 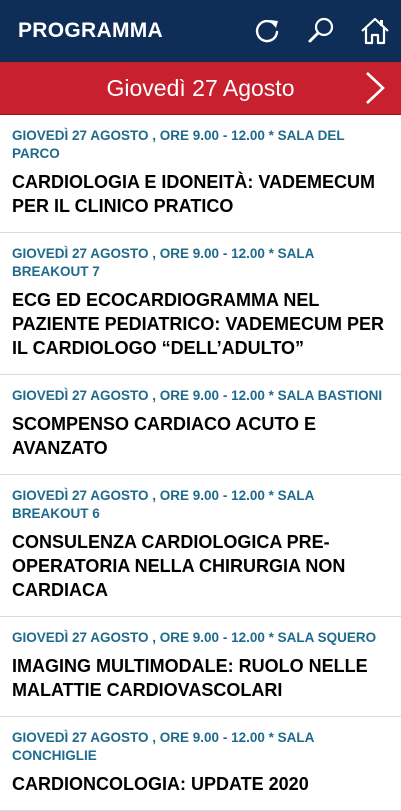 I want to click on date-bar: Giovedì 27 Agosto, so click(x=200, y=88).